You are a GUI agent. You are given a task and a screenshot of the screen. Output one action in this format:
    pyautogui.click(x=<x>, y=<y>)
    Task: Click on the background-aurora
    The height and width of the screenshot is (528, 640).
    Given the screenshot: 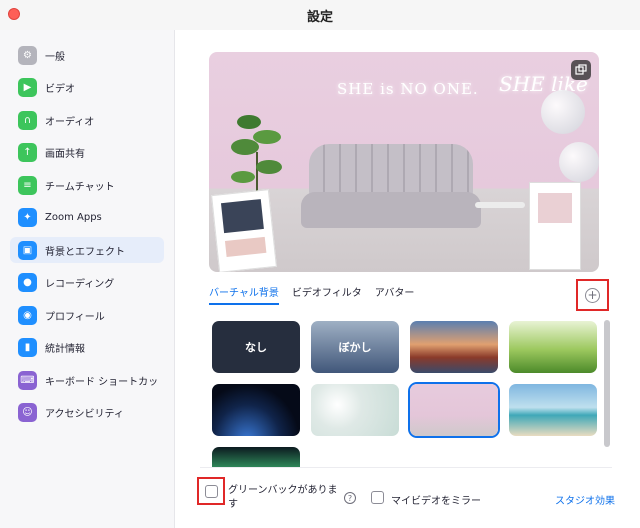 What is the action you would take?
    pyautogui.click(x=256, y=457)
    